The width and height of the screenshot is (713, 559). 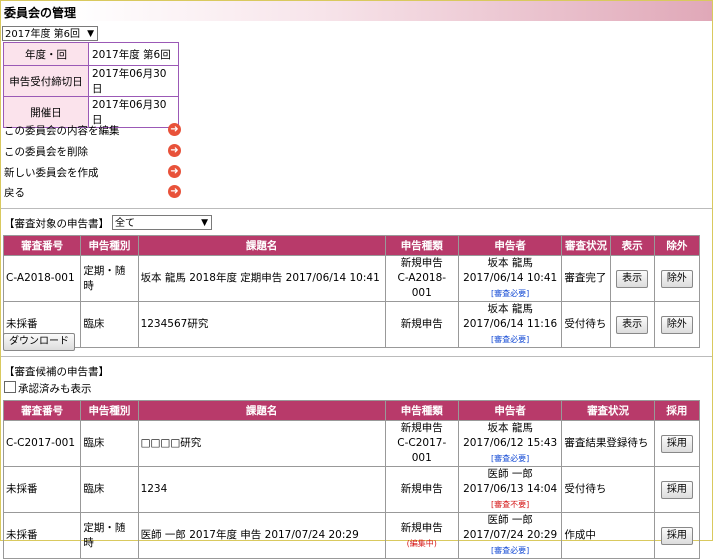 What do you see at coordinates (46, 81) in the screenshot?
I see `info-label: 申告受付締切日` at bounding box center [46, 81].